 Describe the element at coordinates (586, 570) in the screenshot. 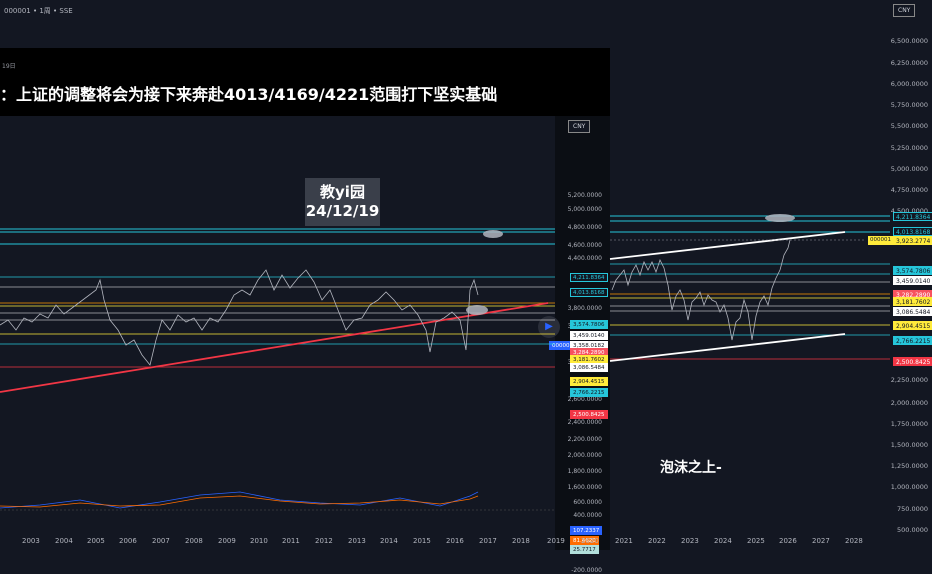

I see `inset-axis-label: -200.0000` at that location.